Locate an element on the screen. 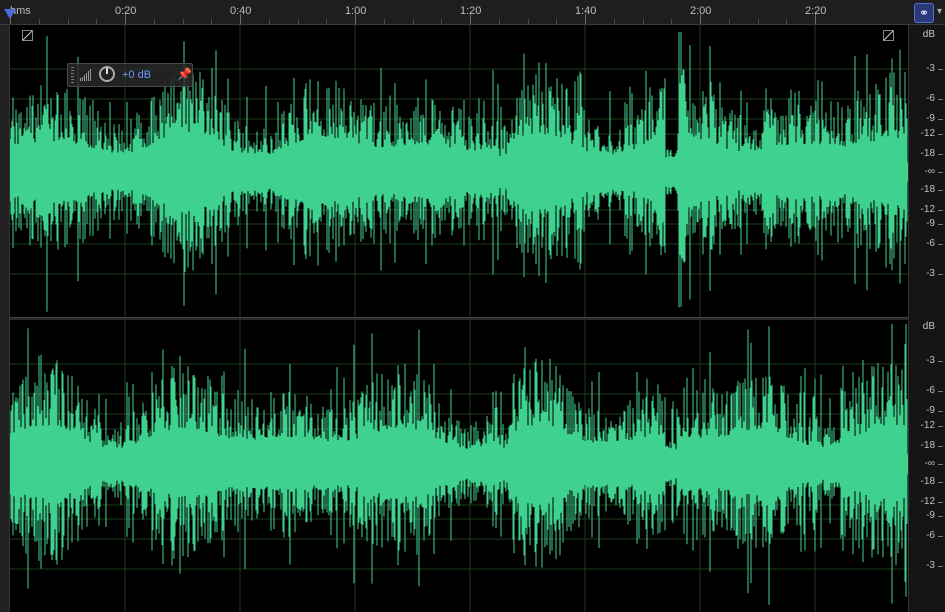 The height and width of the screenshot is (612, 945). drag-grip is located at coordinates (72, 75).